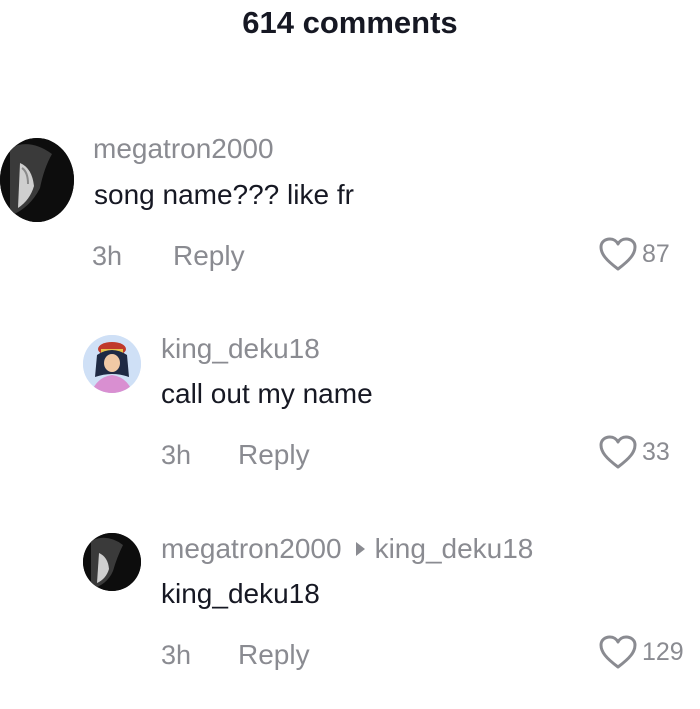  What do you see at coordinates (663, 651) in the screenshot?
I see `like-count: 129` at bounding box center [663, 651].